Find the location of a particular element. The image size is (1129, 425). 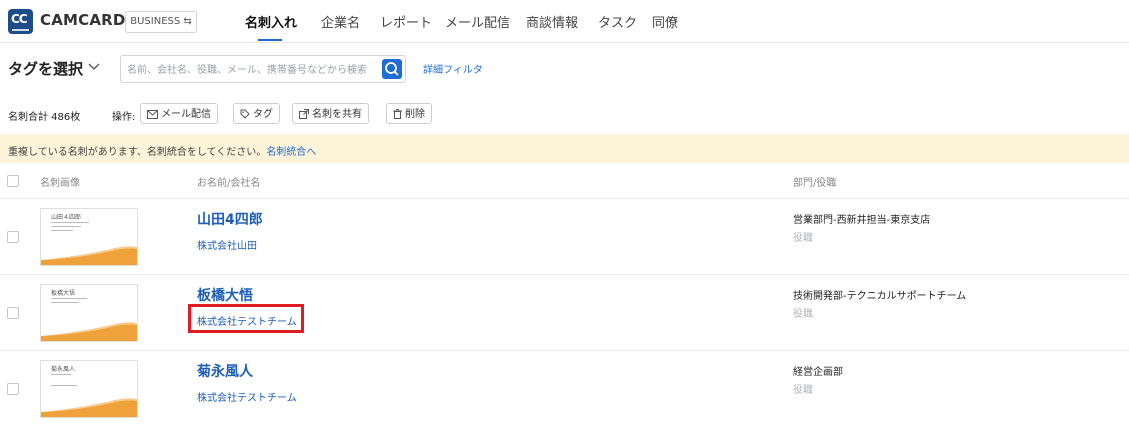

column-header-name-company: お名前/会社名 is located at coordinates (228, 181).